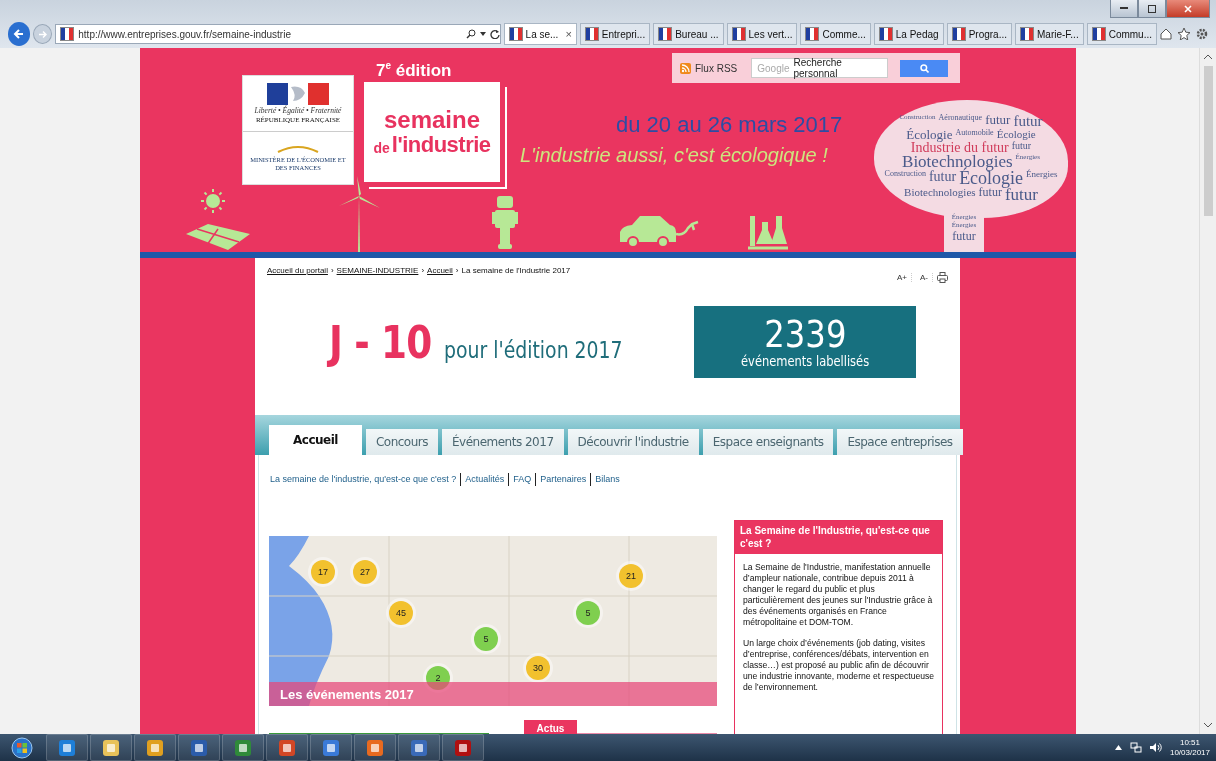  Describe the element at coordinates (538, 668) in the screenshot. I see `event-cluster-marker: 30` at that location.